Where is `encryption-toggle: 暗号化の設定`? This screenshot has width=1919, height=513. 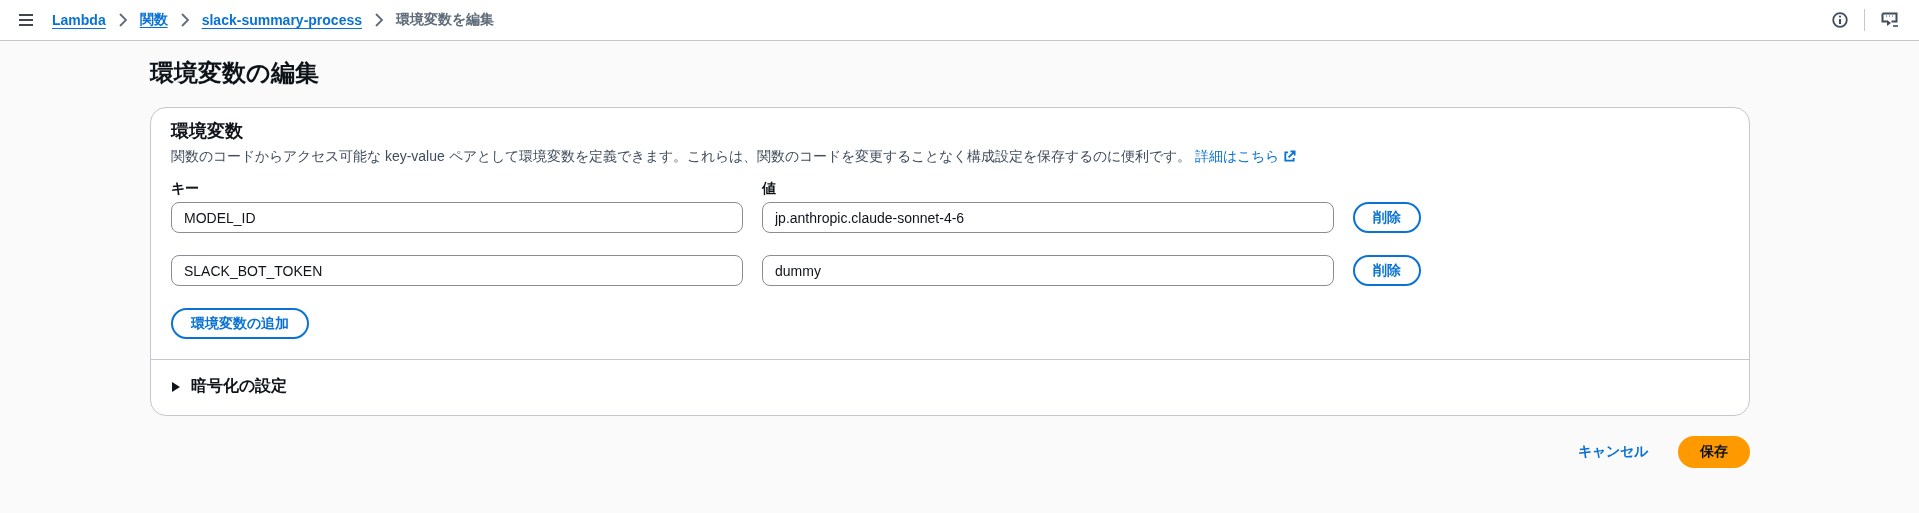 encryption-toggle: 暗号化の設定 is located at coordinates (950, 387).